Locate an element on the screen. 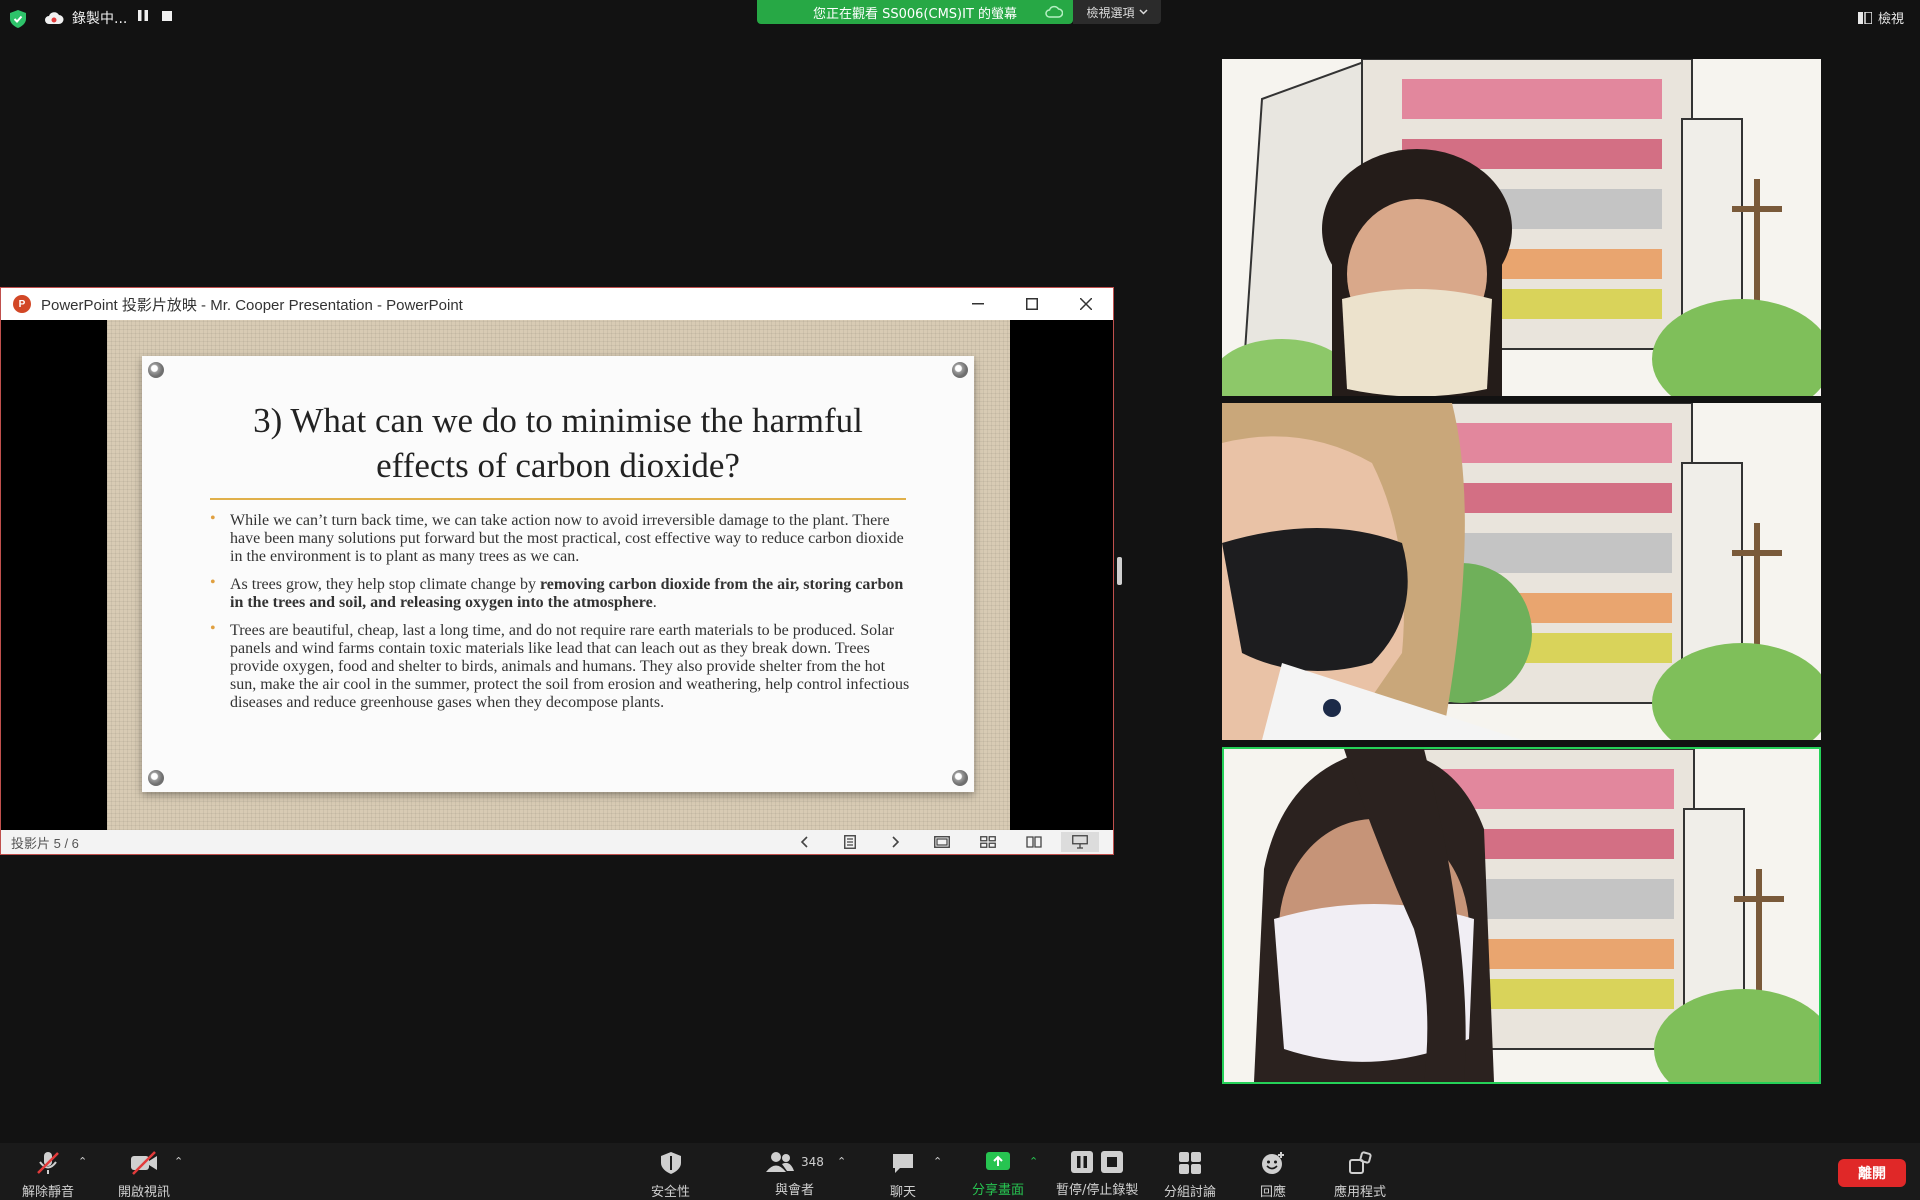 The image size is (1920, 1200). book-icon is located at coordinates (1034, 842).